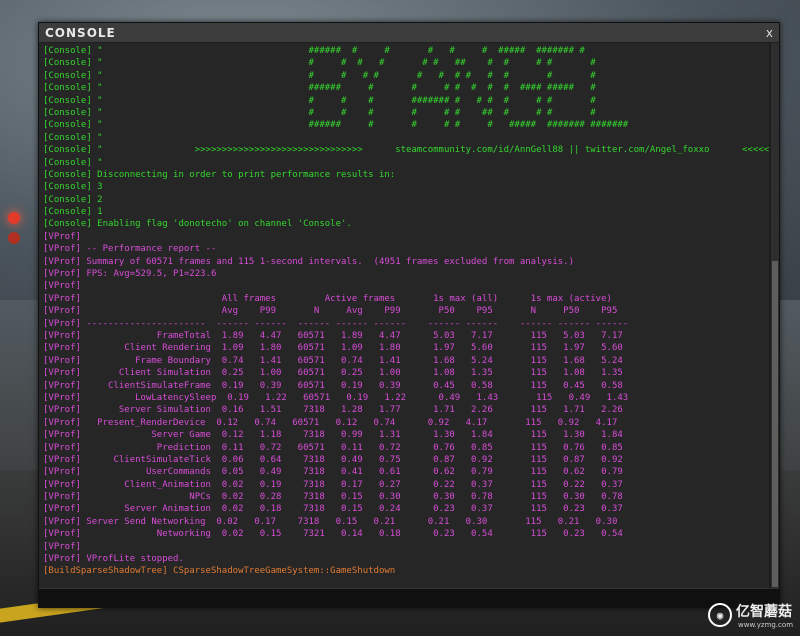 This screenshot has height=636, width=800. I want to click on watermark-url: www.yzmg.com, so click(766, 625).